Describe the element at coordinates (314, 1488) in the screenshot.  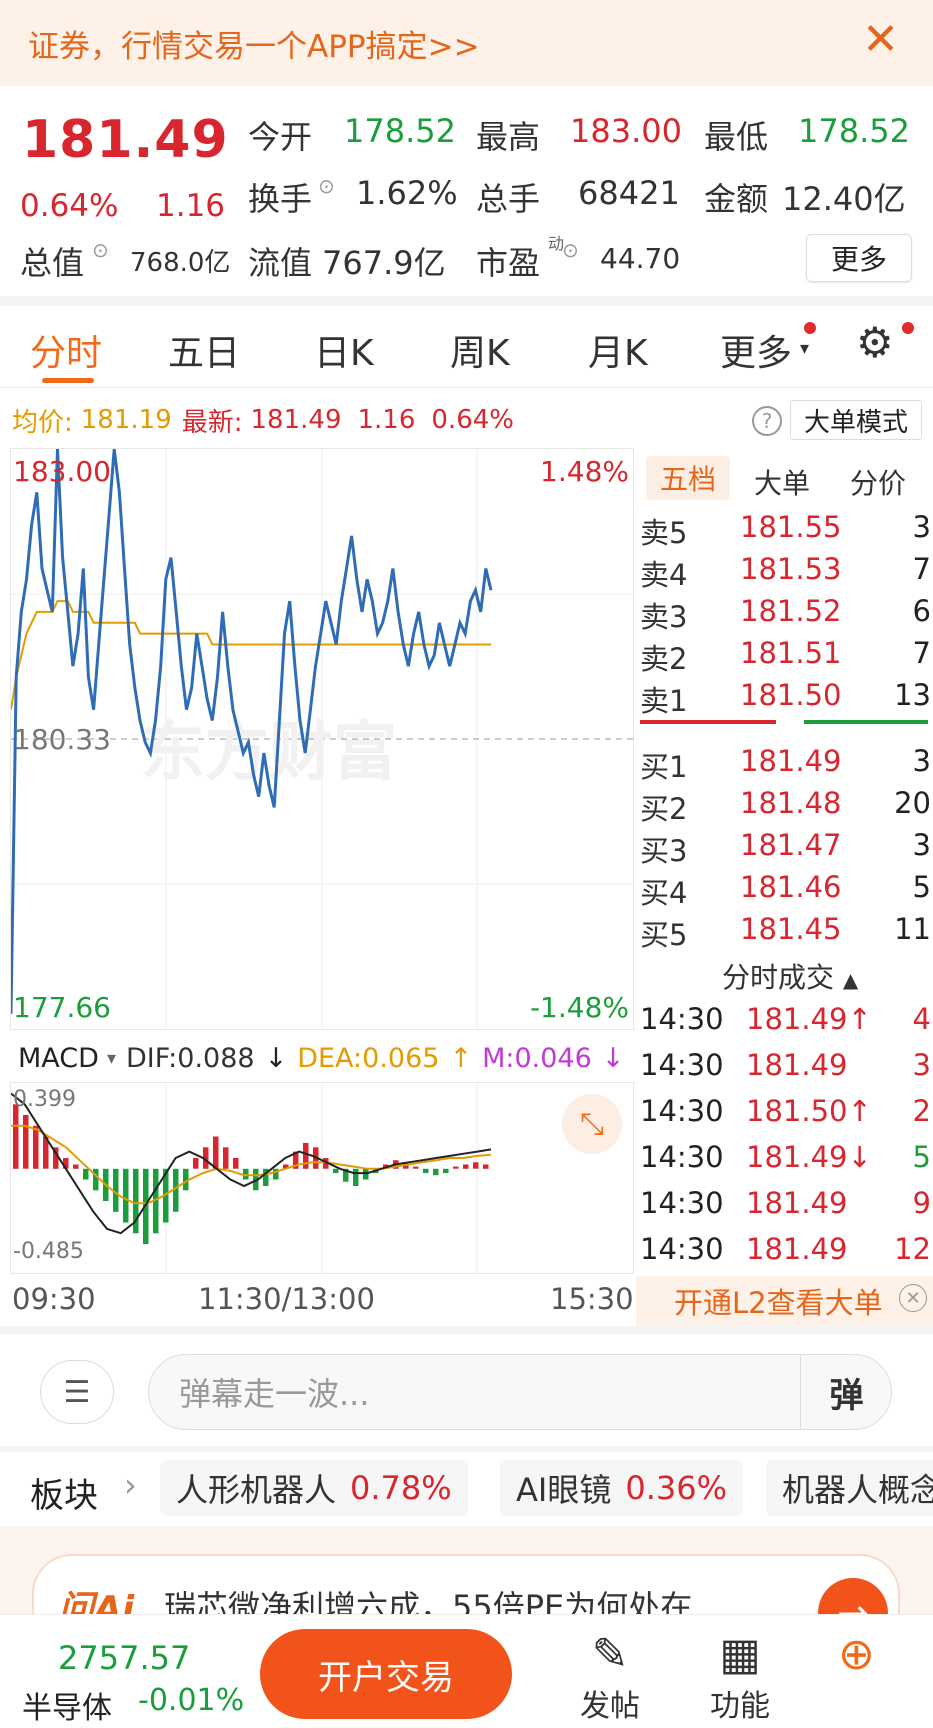
I see `sector-chip: 人形机器人 0.78%` at that location.